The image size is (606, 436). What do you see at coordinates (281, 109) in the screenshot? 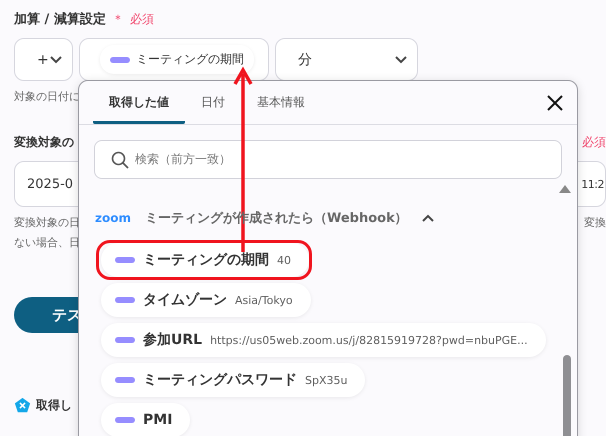
I see `picker-tab: 基本情報` at bounding box center [281, 109].